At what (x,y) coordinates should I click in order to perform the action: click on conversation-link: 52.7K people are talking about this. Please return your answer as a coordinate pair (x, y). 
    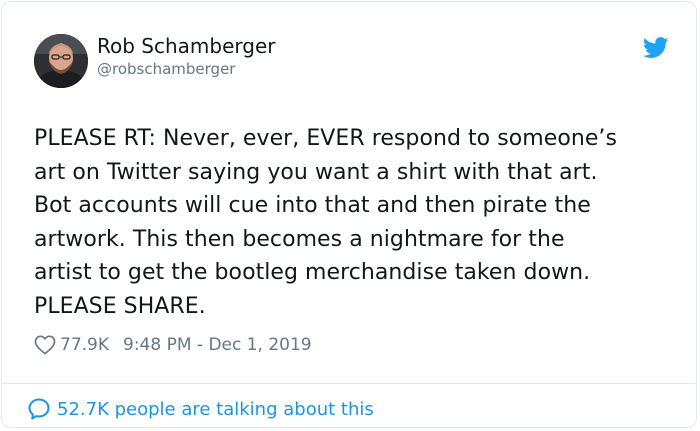
    Looking at the image, I should click on (200, 409).